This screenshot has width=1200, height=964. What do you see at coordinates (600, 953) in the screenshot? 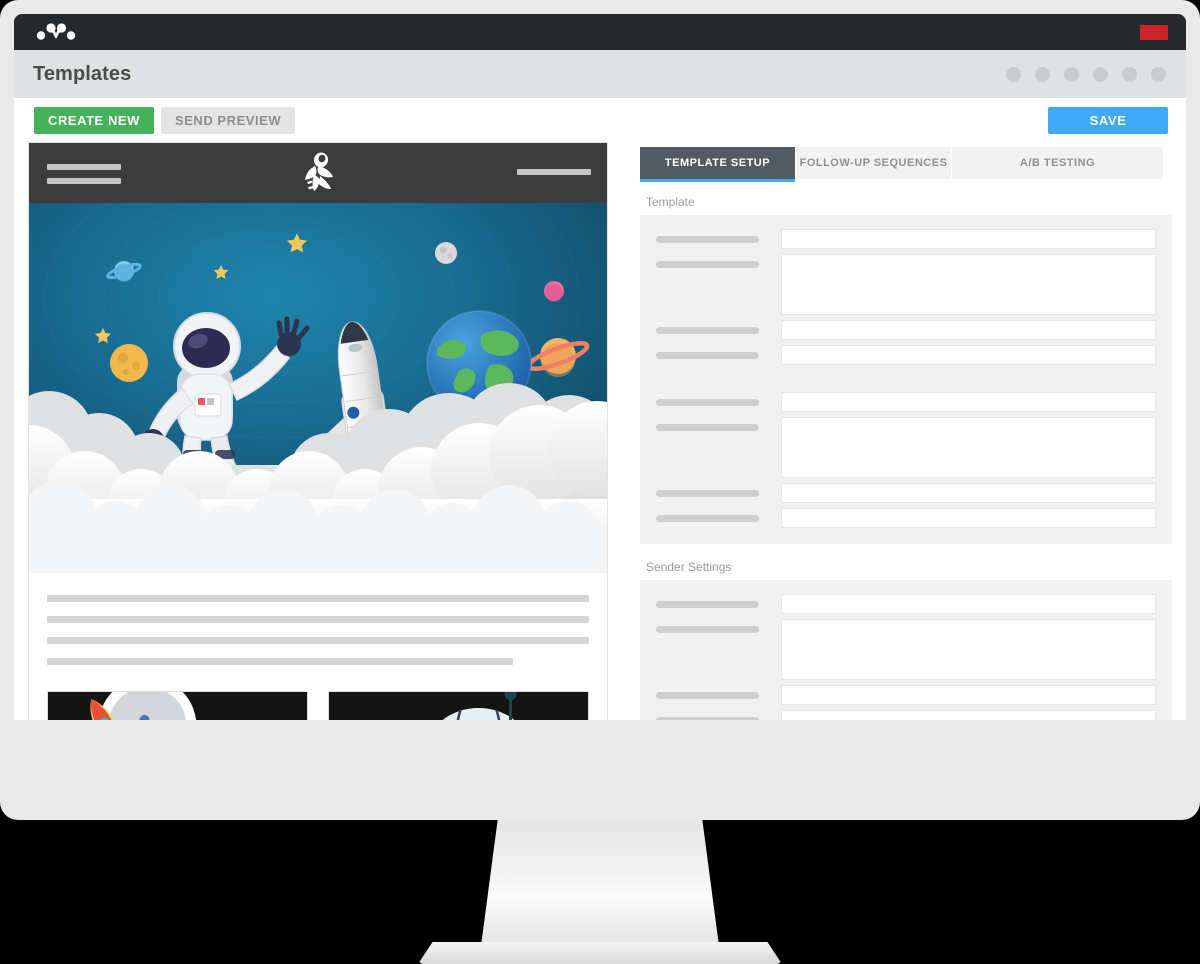
I see `monitor-stand-base` at bounding box center [600, 953].